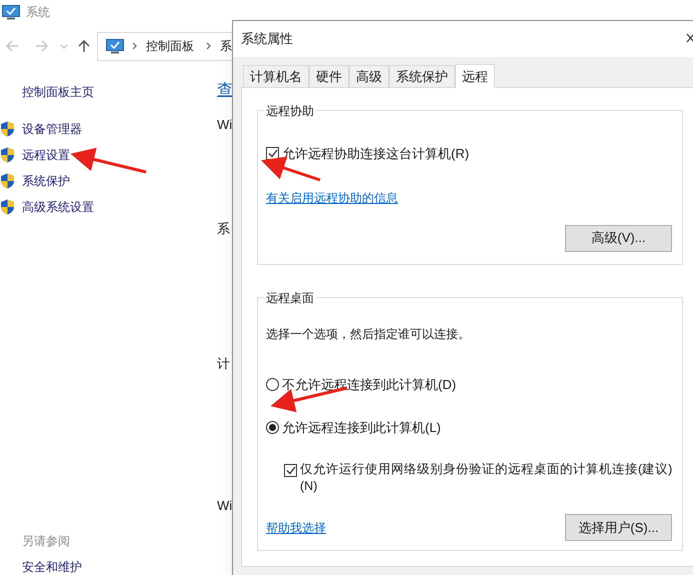 The width and height of the screenshot is (693, 575). What do you see at coordinates (296, 528) in the screenshot?
I see `help-link: 帮助我选择` at bounding box center [296, 528].